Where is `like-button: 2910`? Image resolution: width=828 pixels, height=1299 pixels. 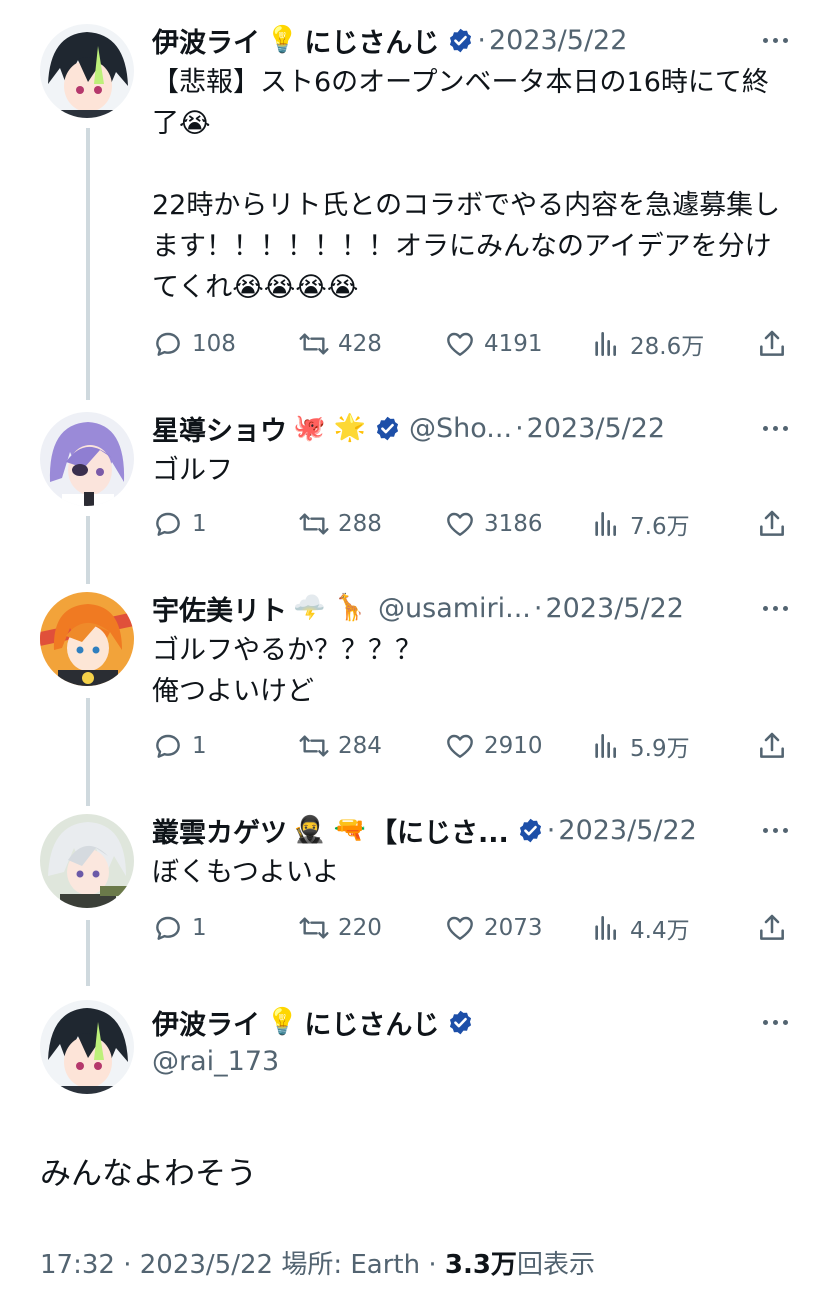 like-button: 2910 is located at coordinates (517, 746).